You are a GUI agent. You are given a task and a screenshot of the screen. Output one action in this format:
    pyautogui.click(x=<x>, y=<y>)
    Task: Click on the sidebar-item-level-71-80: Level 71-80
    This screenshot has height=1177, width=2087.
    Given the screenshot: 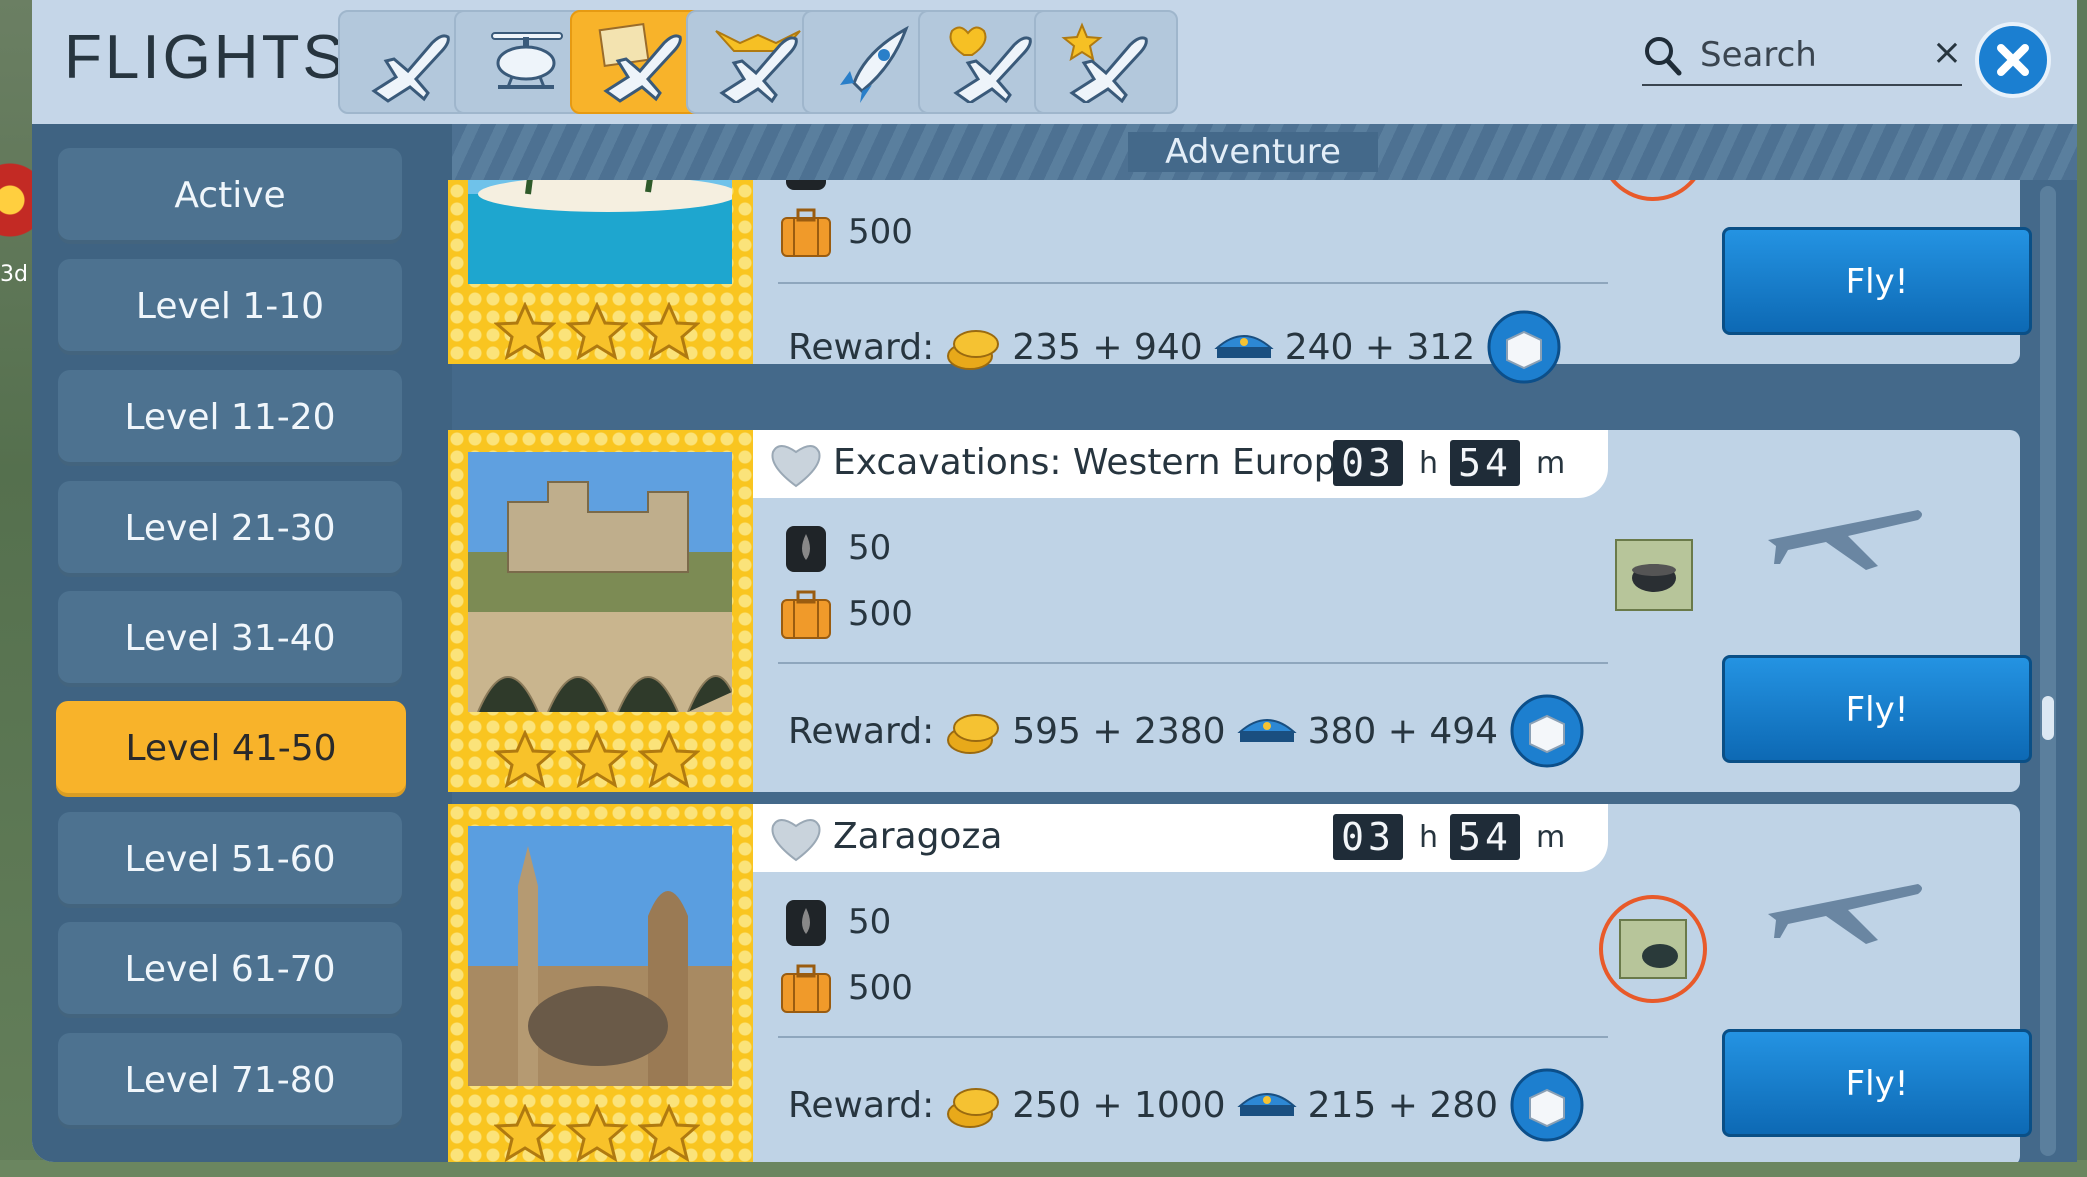 What is the action you would take?
    pyautogui.click(x=230, y=1081)
    